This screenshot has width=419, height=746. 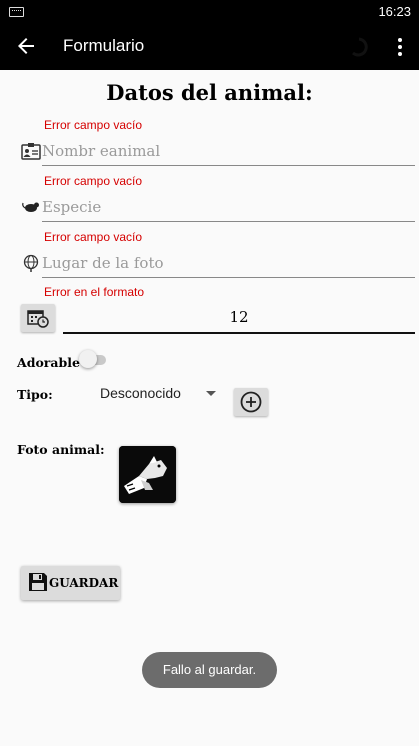 What do you see at coordinates (209, 670) in the screenshot?
I see `toast-message: Fallo al guardar.` at bounding box center [209, 670].